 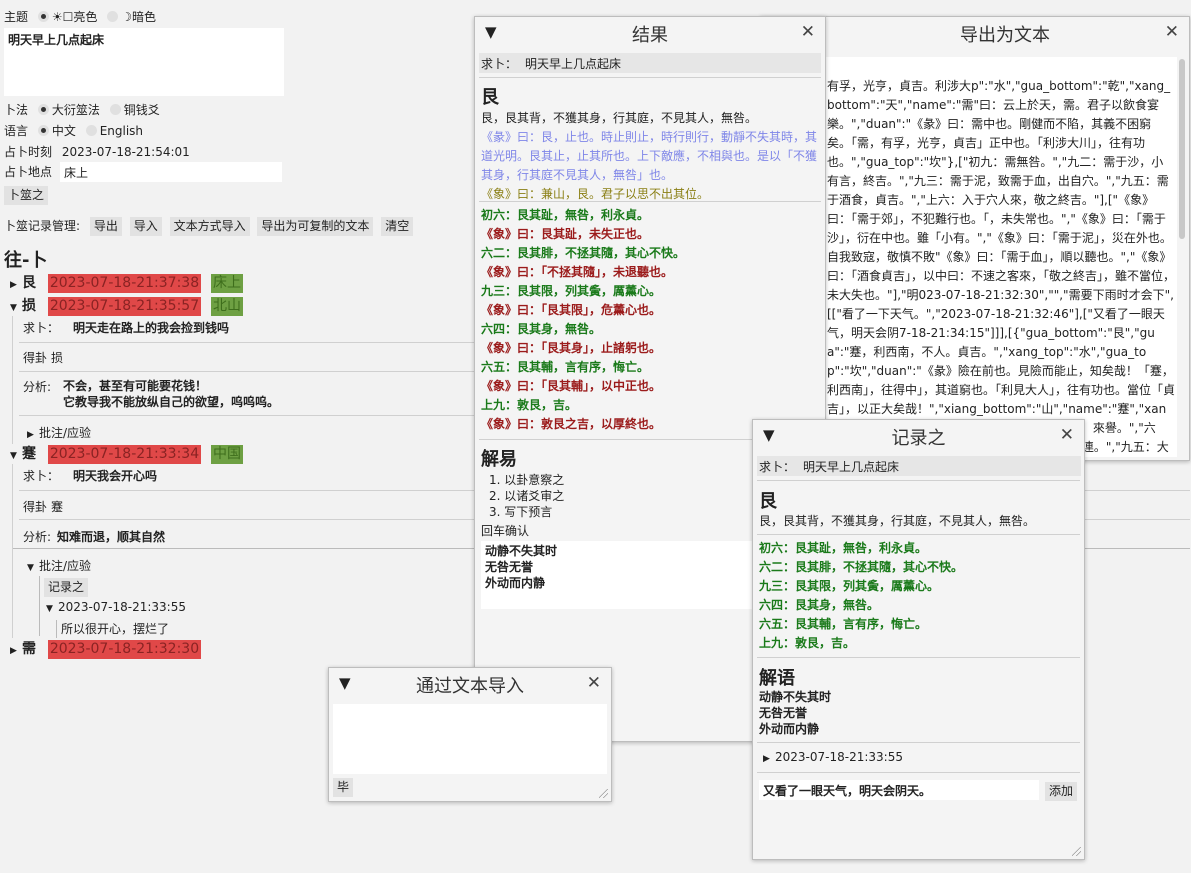 What do you see at coordinates (124, 649) in the screenshot?
I see `history-time: 2023-07-18-21:32:30` at bounding box center [124, 649].